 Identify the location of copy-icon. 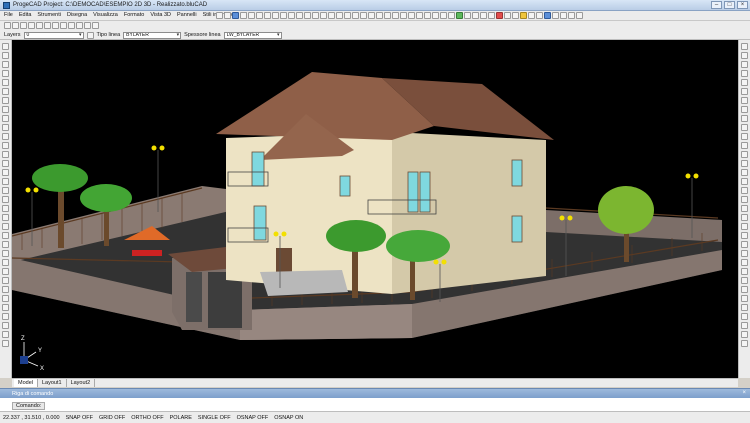
(259, 15).